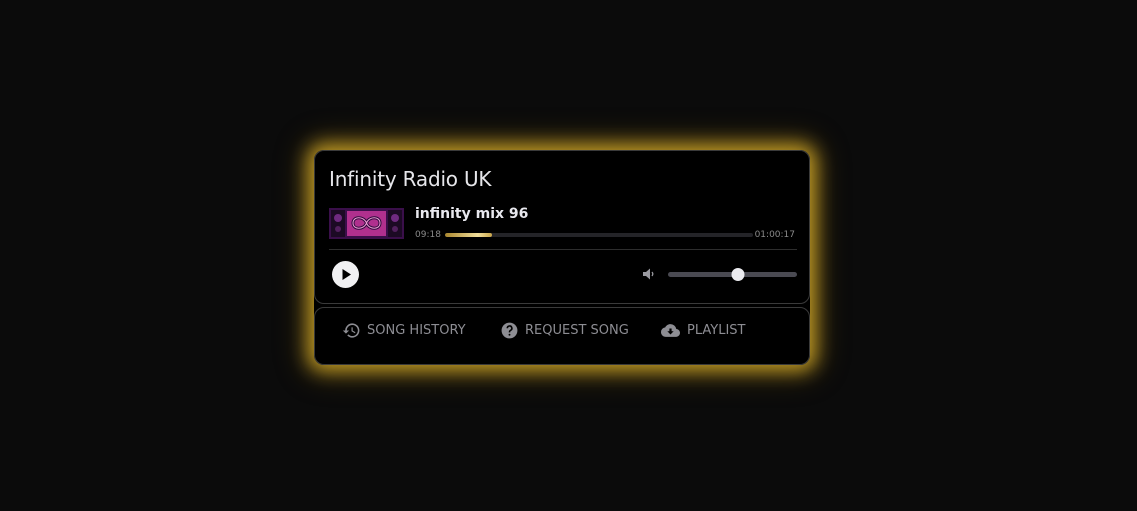  Describe the element at coordinates (351, 330) in the screenshot. I see `history-icon` at that location.